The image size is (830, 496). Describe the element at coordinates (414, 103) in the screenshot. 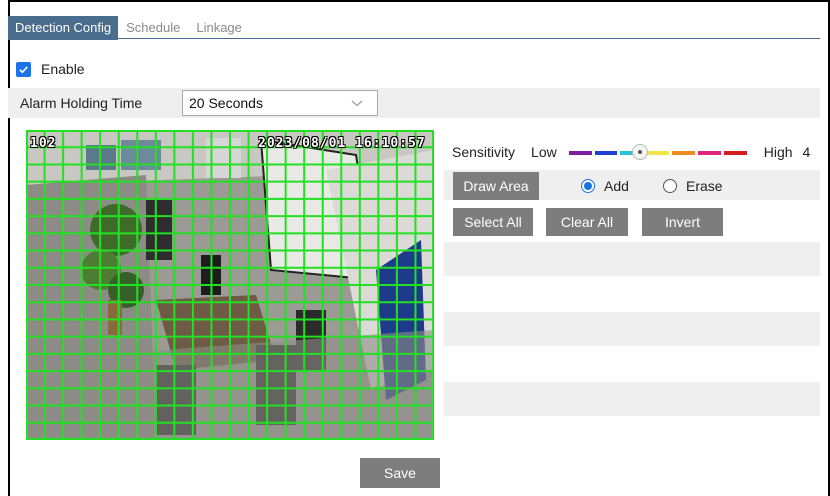

I see `alarm-holding-row: Alarm Holding Time 20 Seconds` at that location.